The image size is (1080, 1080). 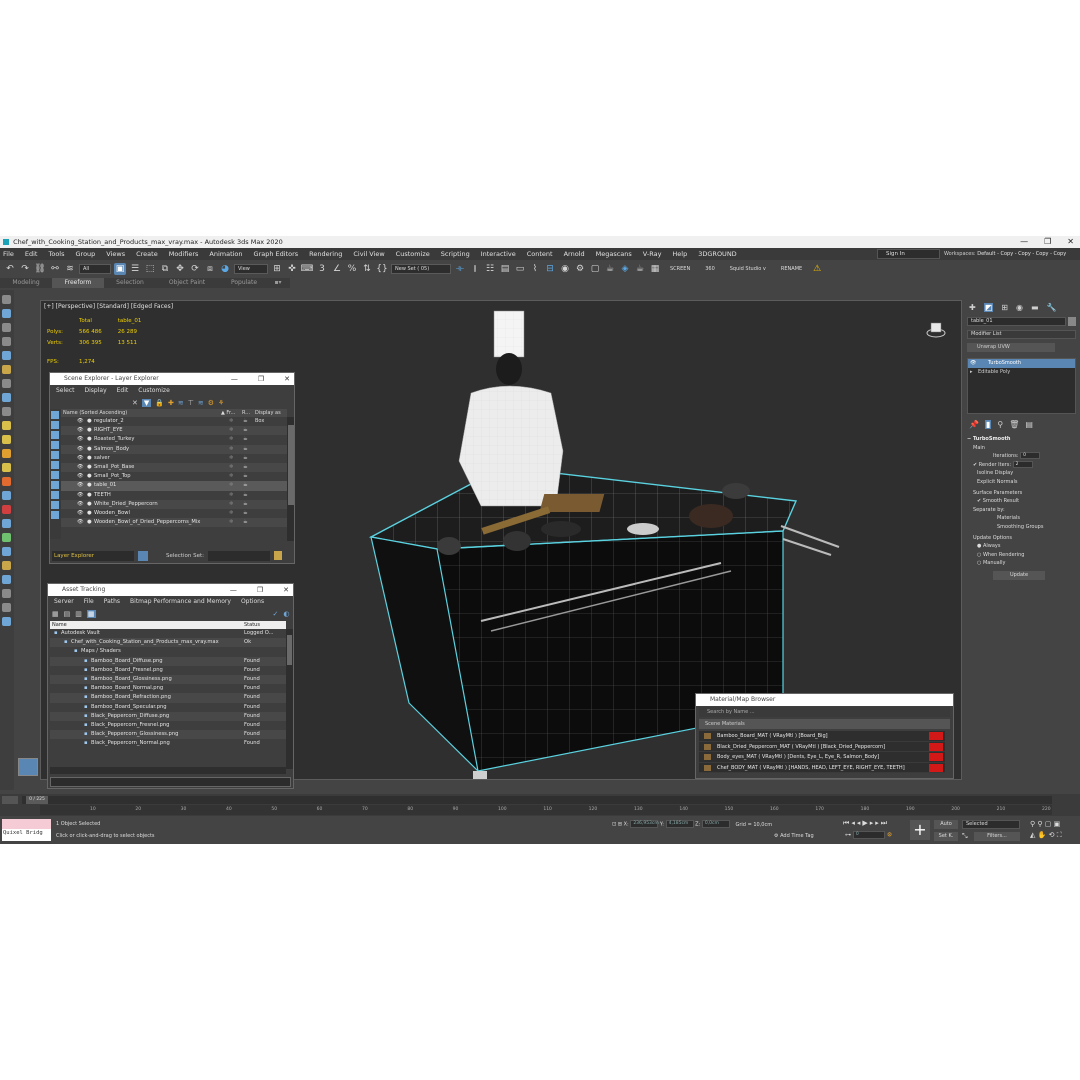 What do you see at coordinates (505, 269) in the screenshot?
I see `layer-explorer-icon: ▤` at bounding box center [505, 269].